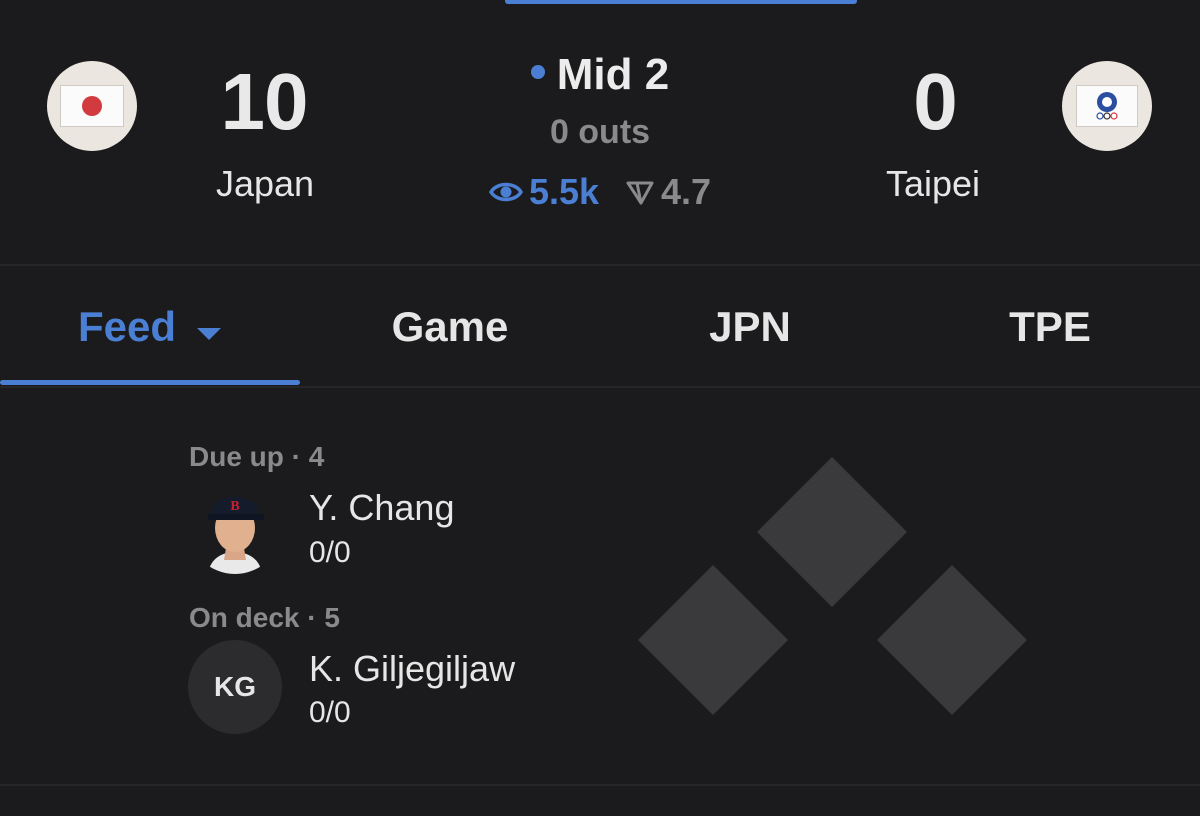 The height and width of the screenshot is (816, 1200). Describe the element at coordinates (933, 183) in the screenshot. I see `away-team-name: Taipei` at that location.